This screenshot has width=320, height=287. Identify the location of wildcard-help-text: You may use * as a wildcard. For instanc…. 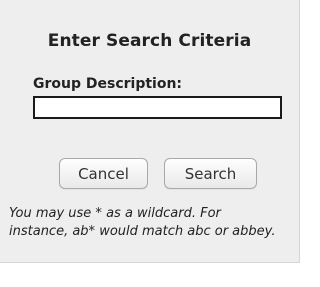
(142, 222).